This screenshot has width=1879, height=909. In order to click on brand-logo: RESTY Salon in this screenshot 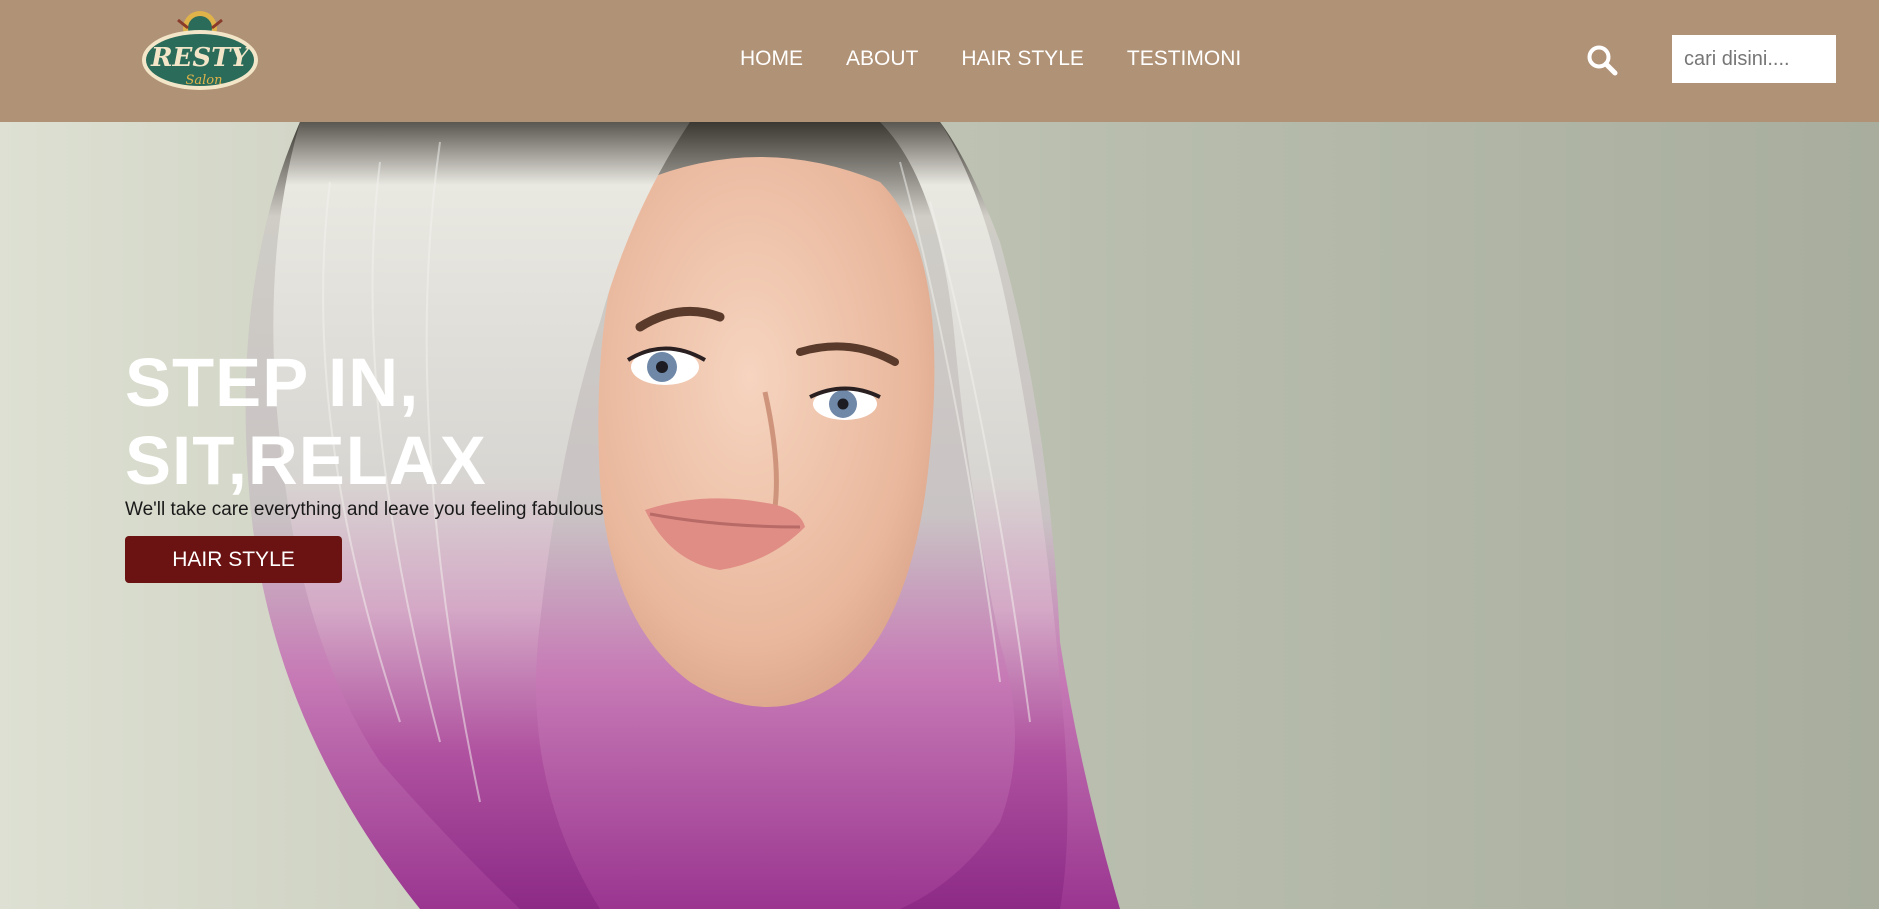, I will do `click(200, 54)`.